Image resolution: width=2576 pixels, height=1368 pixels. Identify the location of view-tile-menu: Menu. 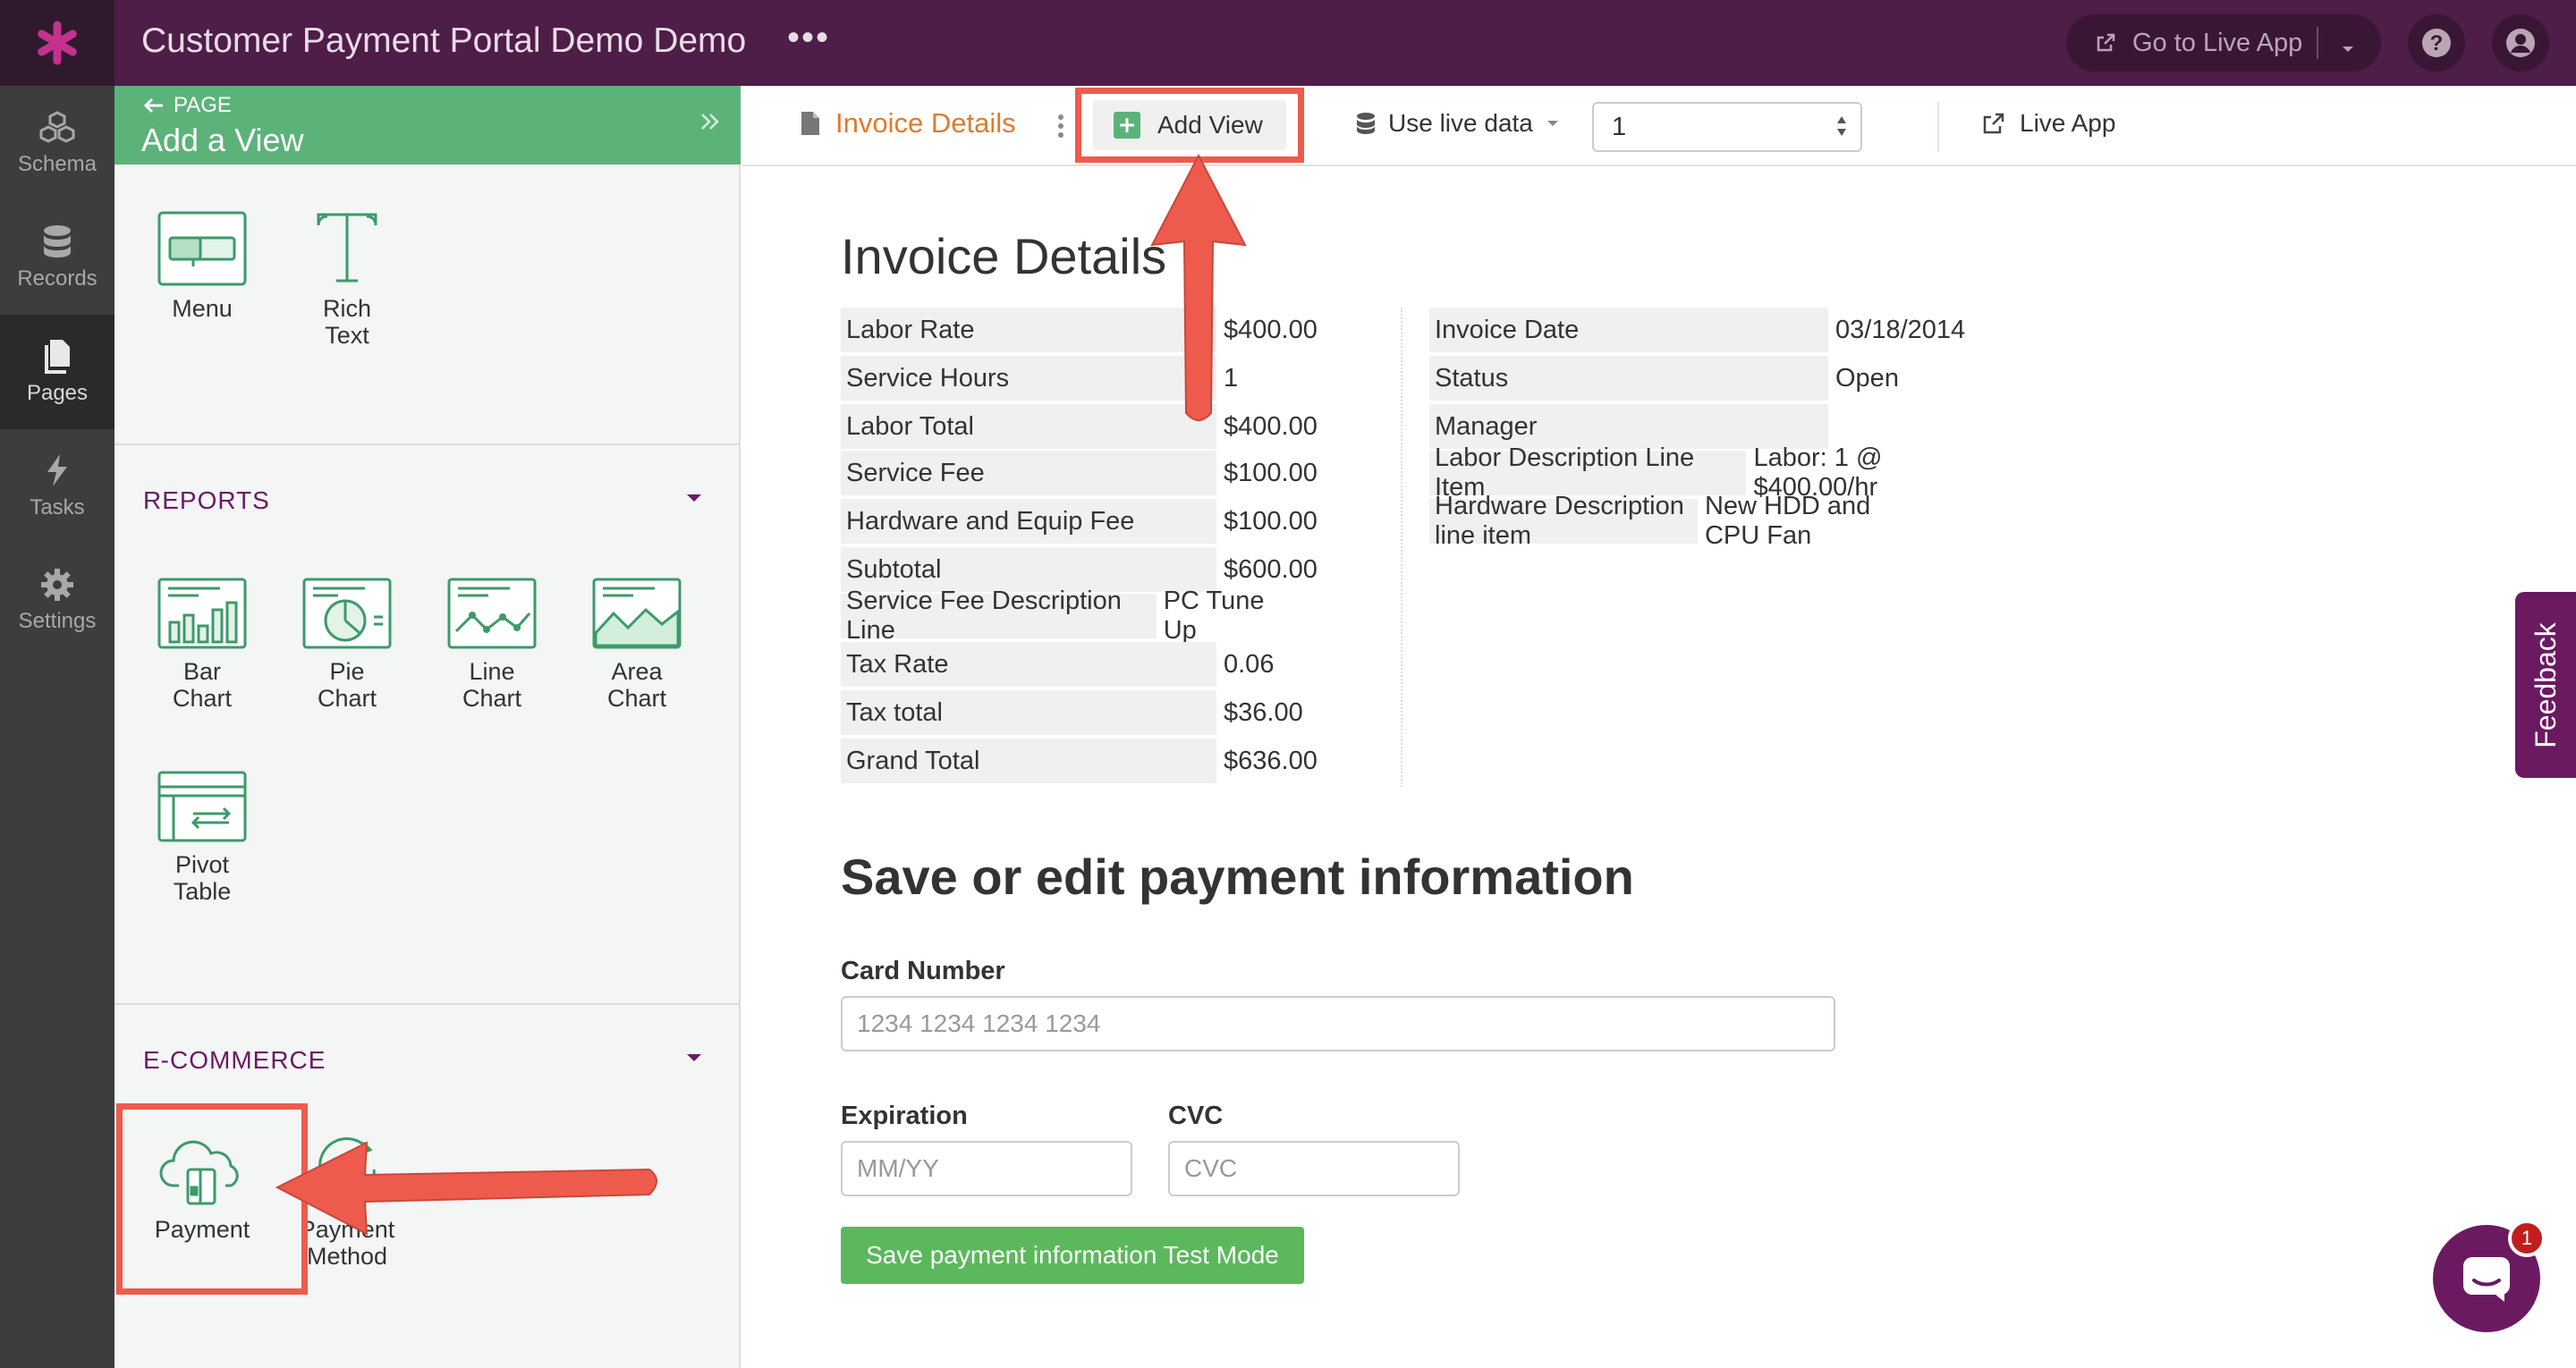
(202, 266).